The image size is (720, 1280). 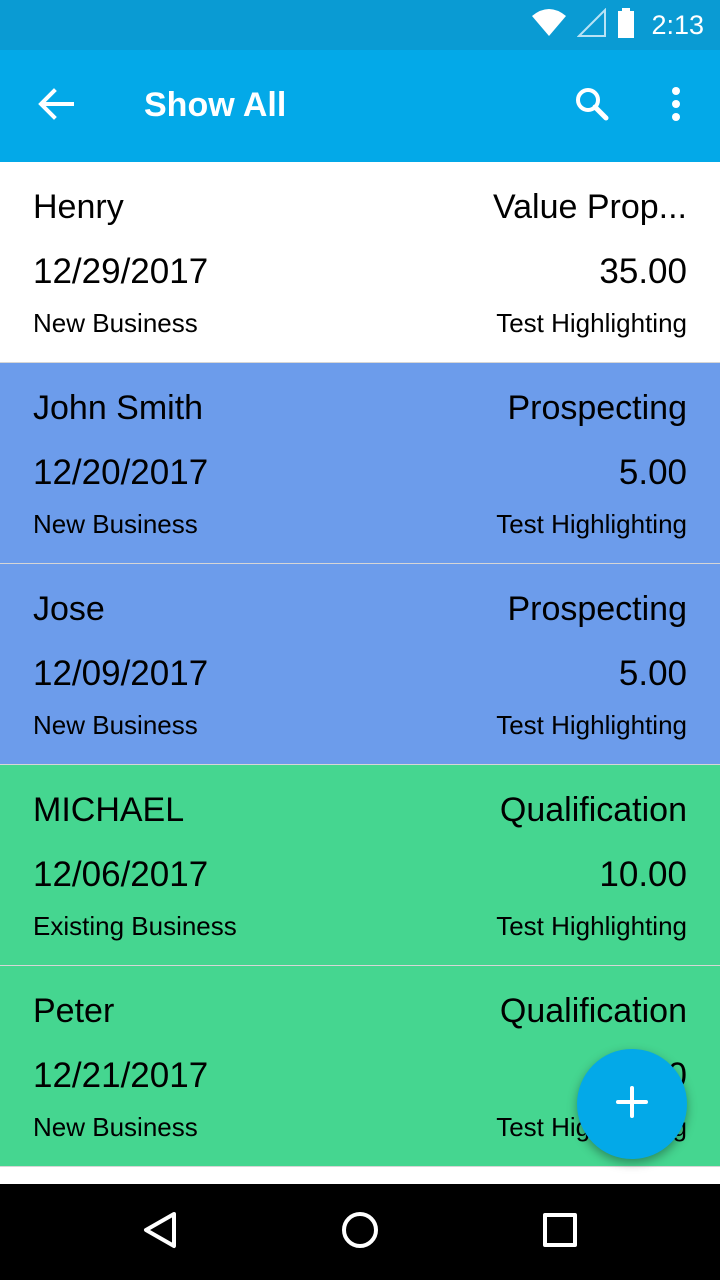 What do you see at coordinates (121, 874) in the screenshot?
I see `record-date: 12/06/2017` at bounding box center [121, 874].